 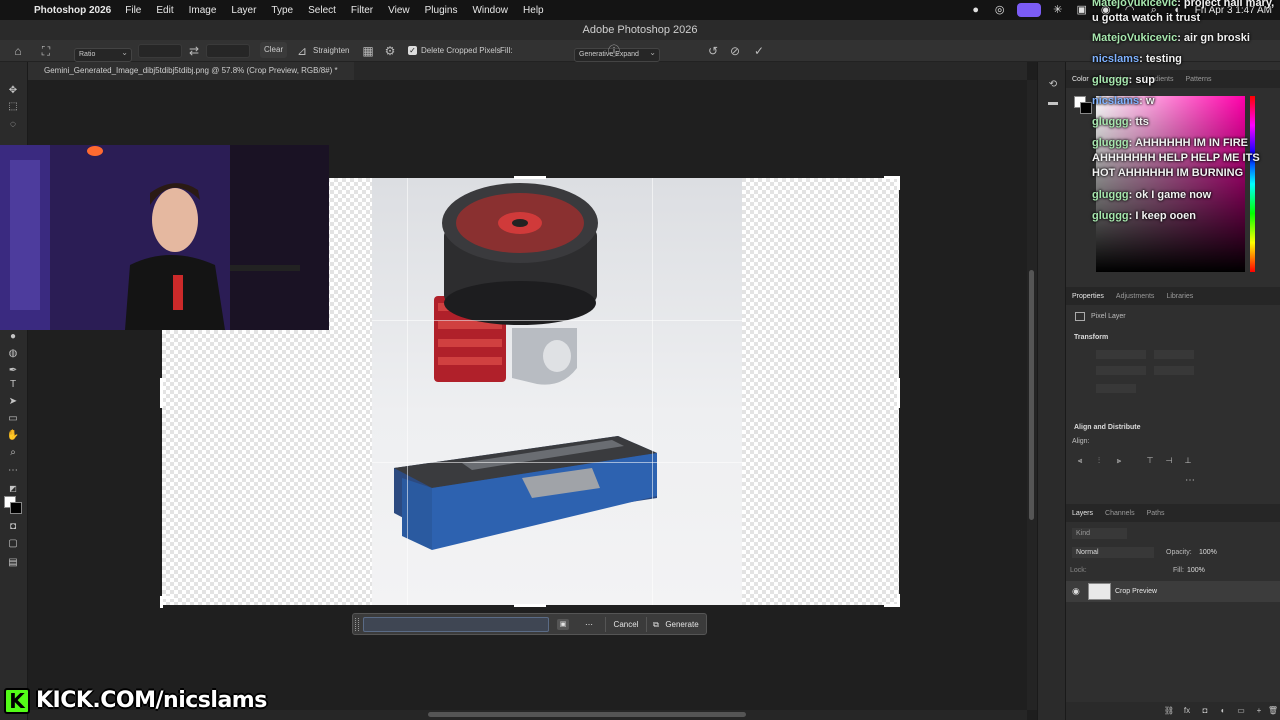 What do you see at coordinates (1113, 552) in the screenshot?
I see `blend-mode-select: Normal` at bounding box center [1113, 552].